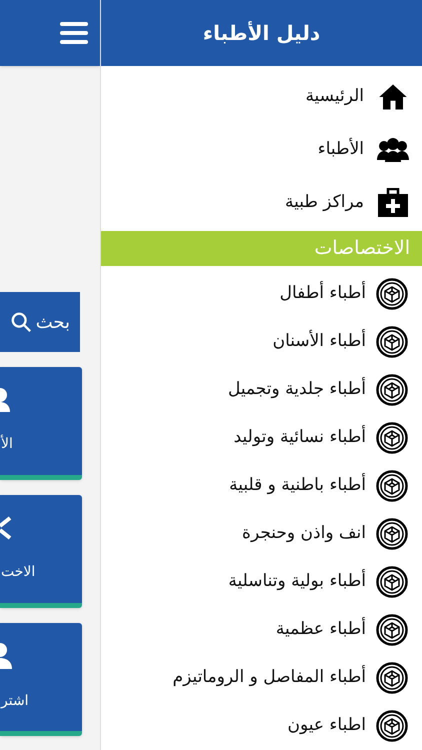 This screenshot has width=422, height=750. What do you see at coordinates (18, 572) in the screenshot?
I see `card-label: الاخت` at bounding box center [18, 572].